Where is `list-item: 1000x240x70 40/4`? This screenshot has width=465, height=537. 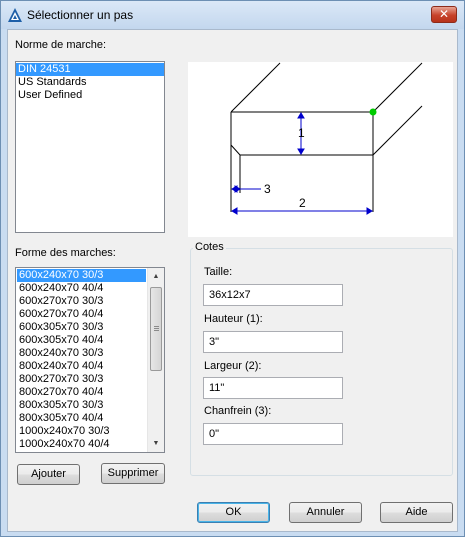 list-item: 1000x240x70 40/4 is located at coordinates (81, 444).